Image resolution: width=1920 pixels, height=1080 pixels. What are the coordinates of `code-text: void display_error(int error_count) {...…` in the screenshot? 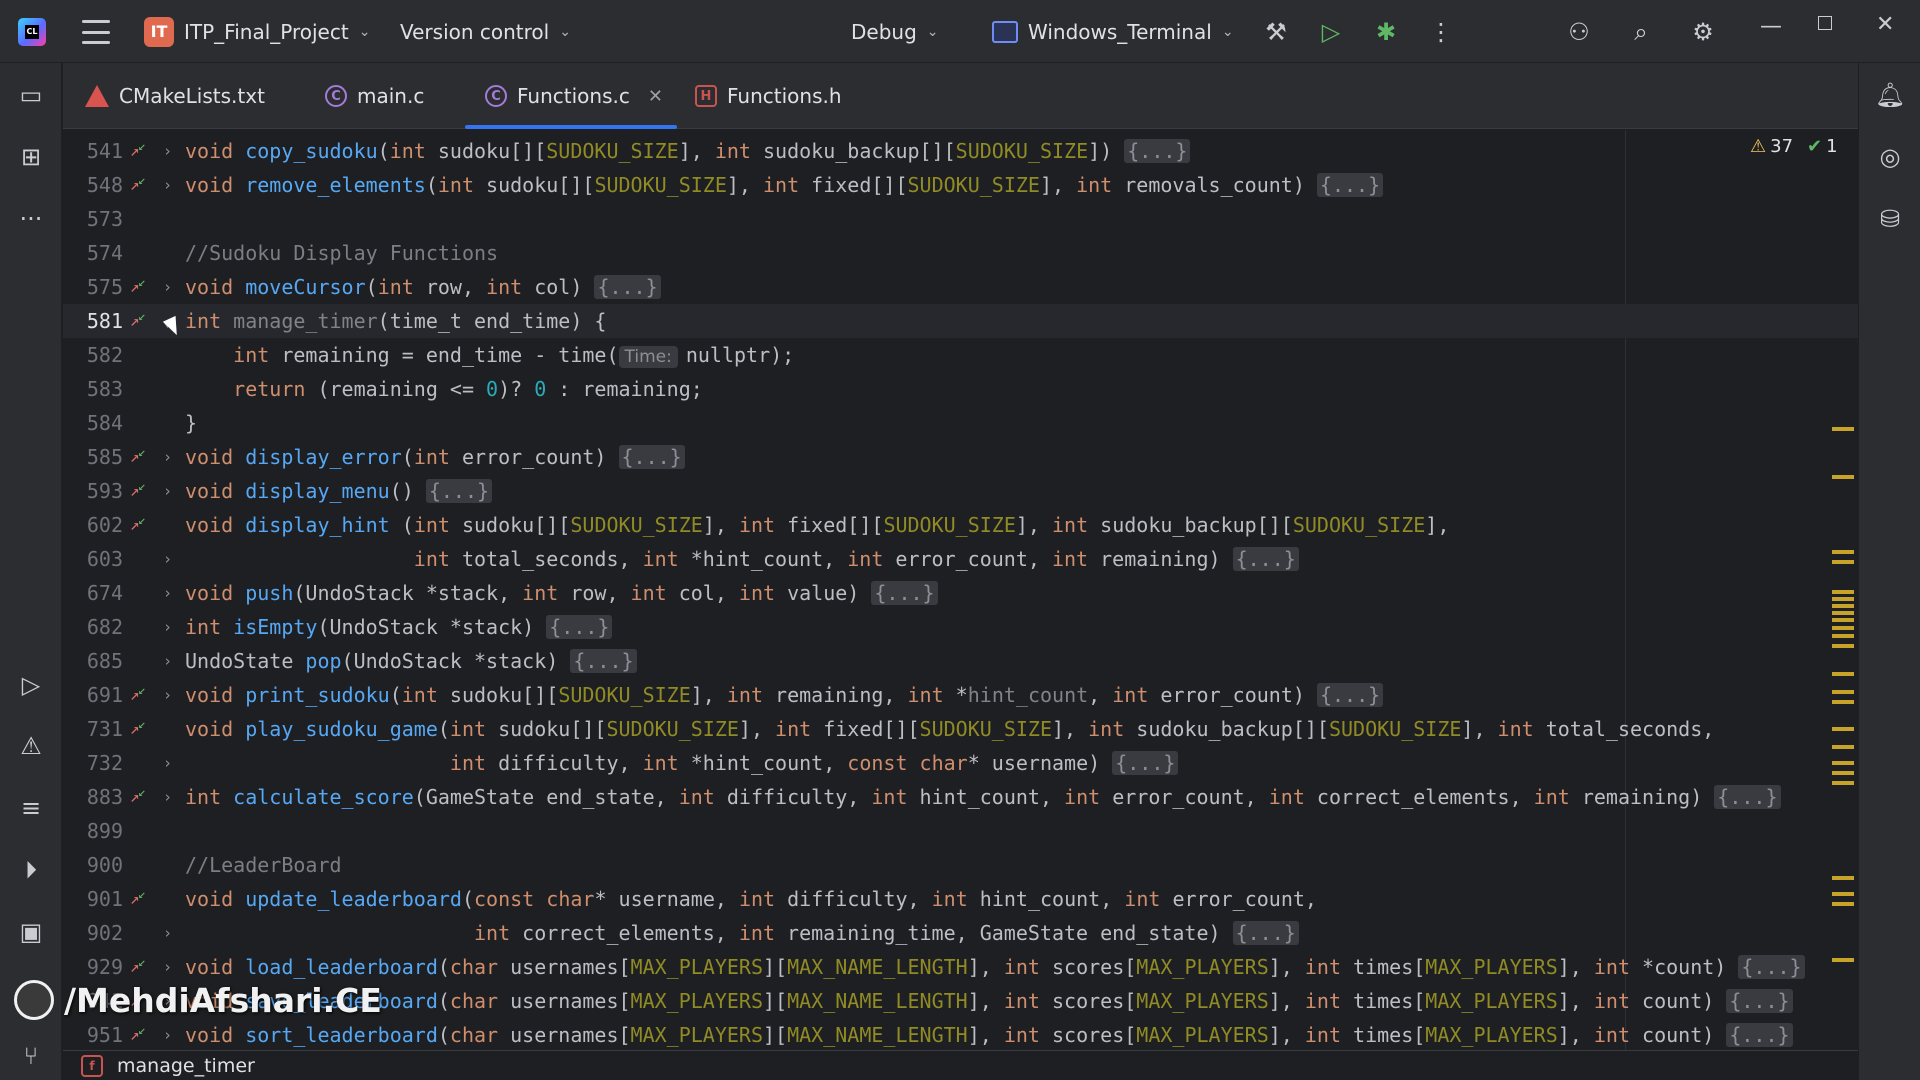 It's located at (435, 457).